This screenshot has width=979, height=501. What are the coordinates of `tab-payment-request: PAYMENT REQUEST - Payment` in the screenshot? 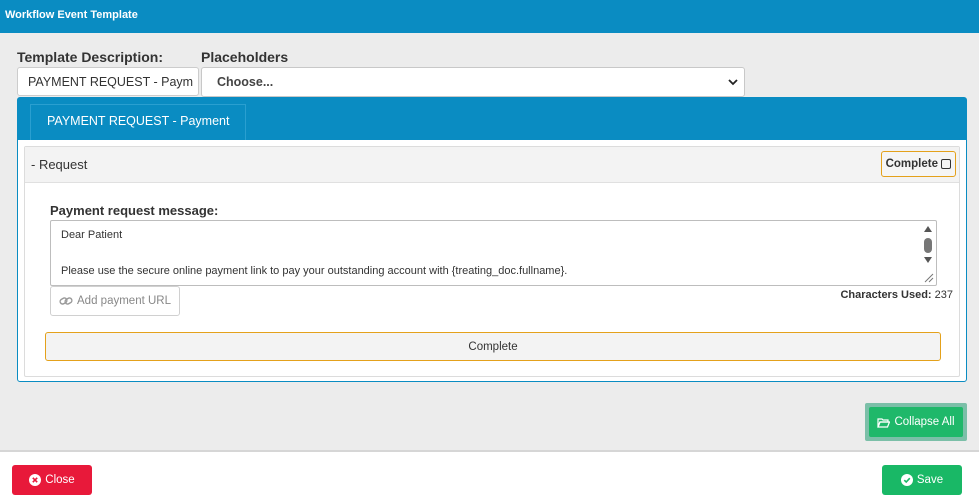 It's located at (138, 122).